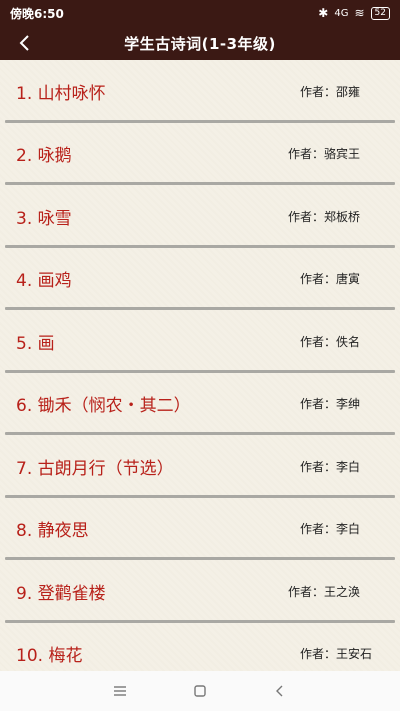  Describe the element at coordinates (200, 341) in the screenshot. I see `poem-item-5: 5. 画 作者：佚名` at that location.